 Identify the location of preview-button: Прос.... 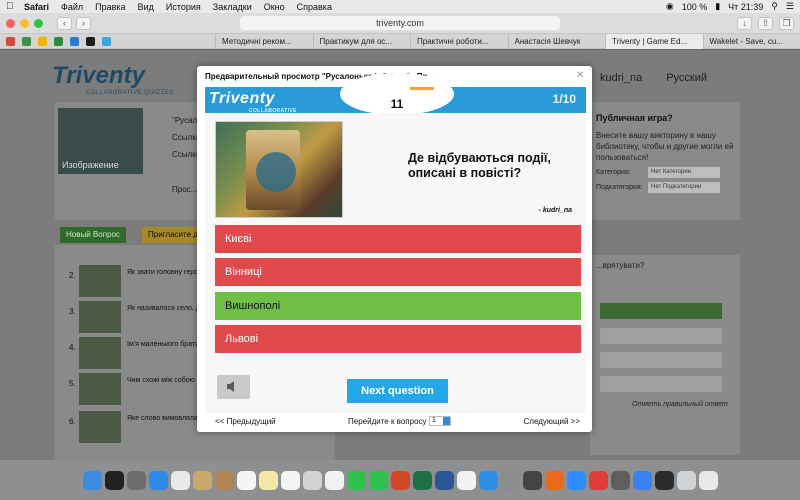
(184, 189).